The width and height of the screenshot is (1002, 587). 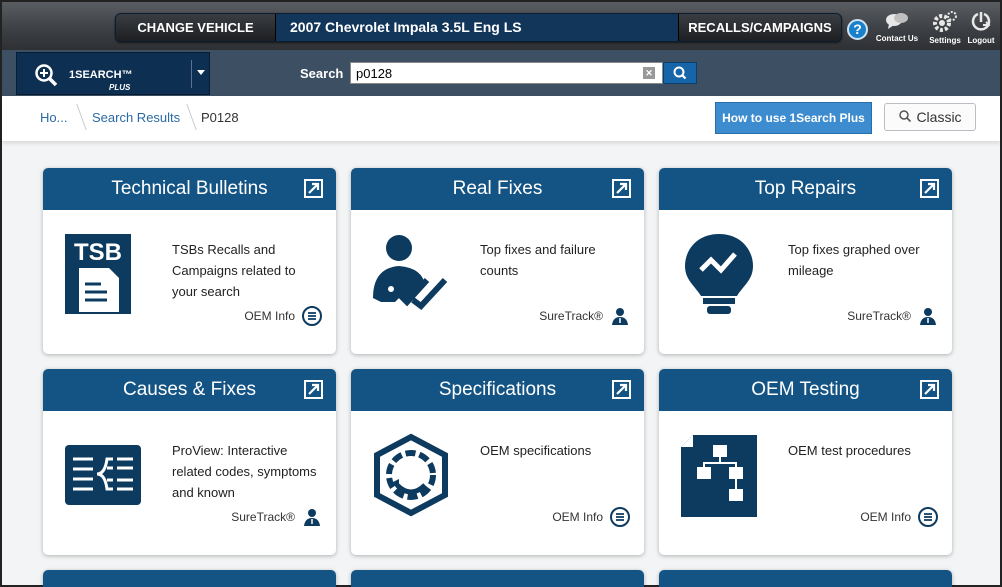 I want to click on breadcrumb-current: P0128, so click(x=220, y=117).